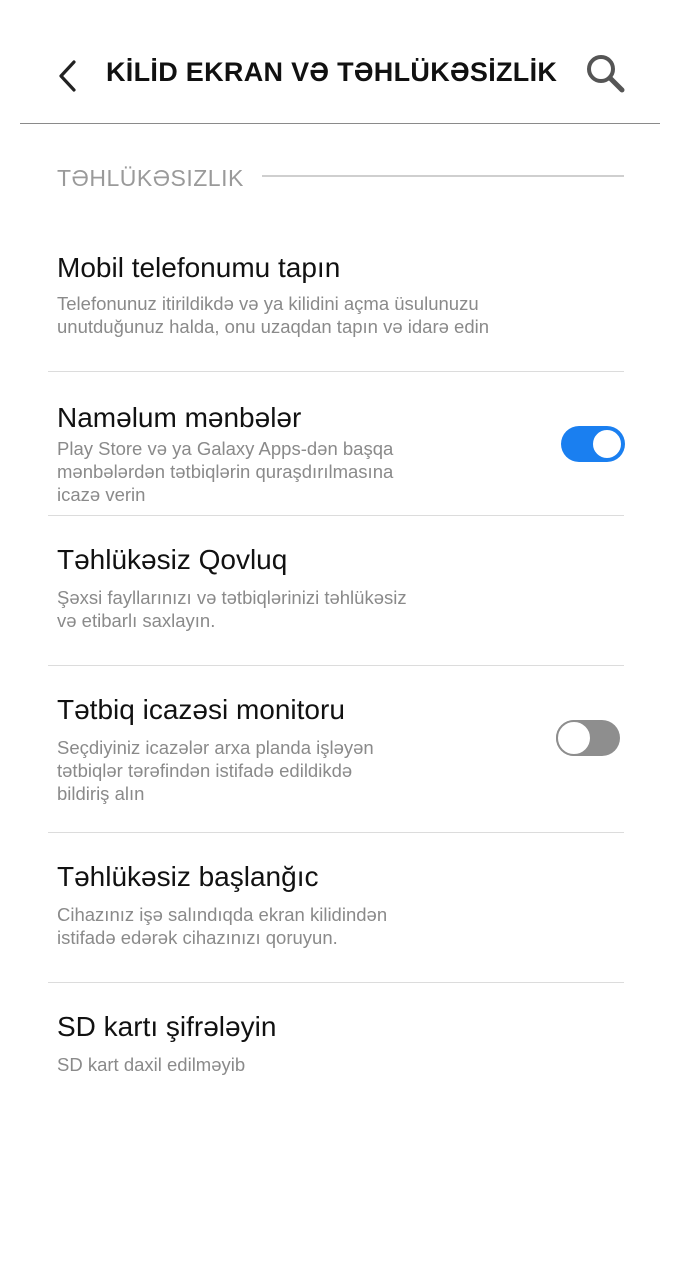 This screenshot has width=680, height=1280. What do you see at coordinates (179, 417) in the screenshot?
I see `setting-title: Naməlum mənbələr` at bounding box center [179, 417].